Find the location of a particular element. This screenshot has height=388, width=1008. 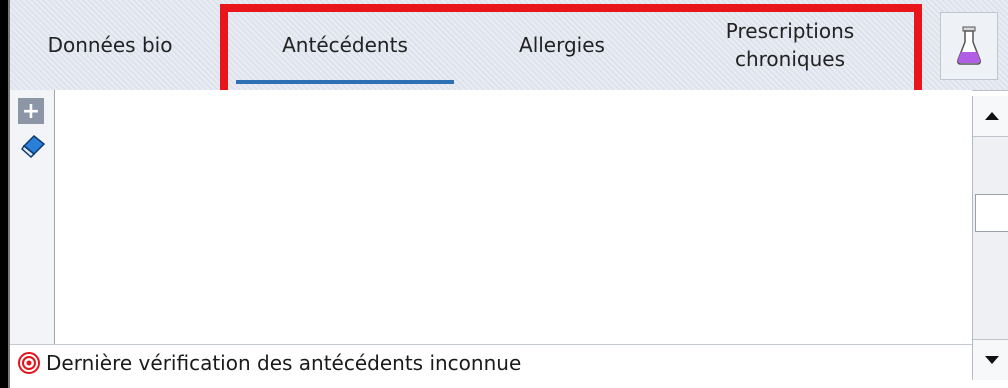

vertical-scrollbar is located at coordinates (990, 238).